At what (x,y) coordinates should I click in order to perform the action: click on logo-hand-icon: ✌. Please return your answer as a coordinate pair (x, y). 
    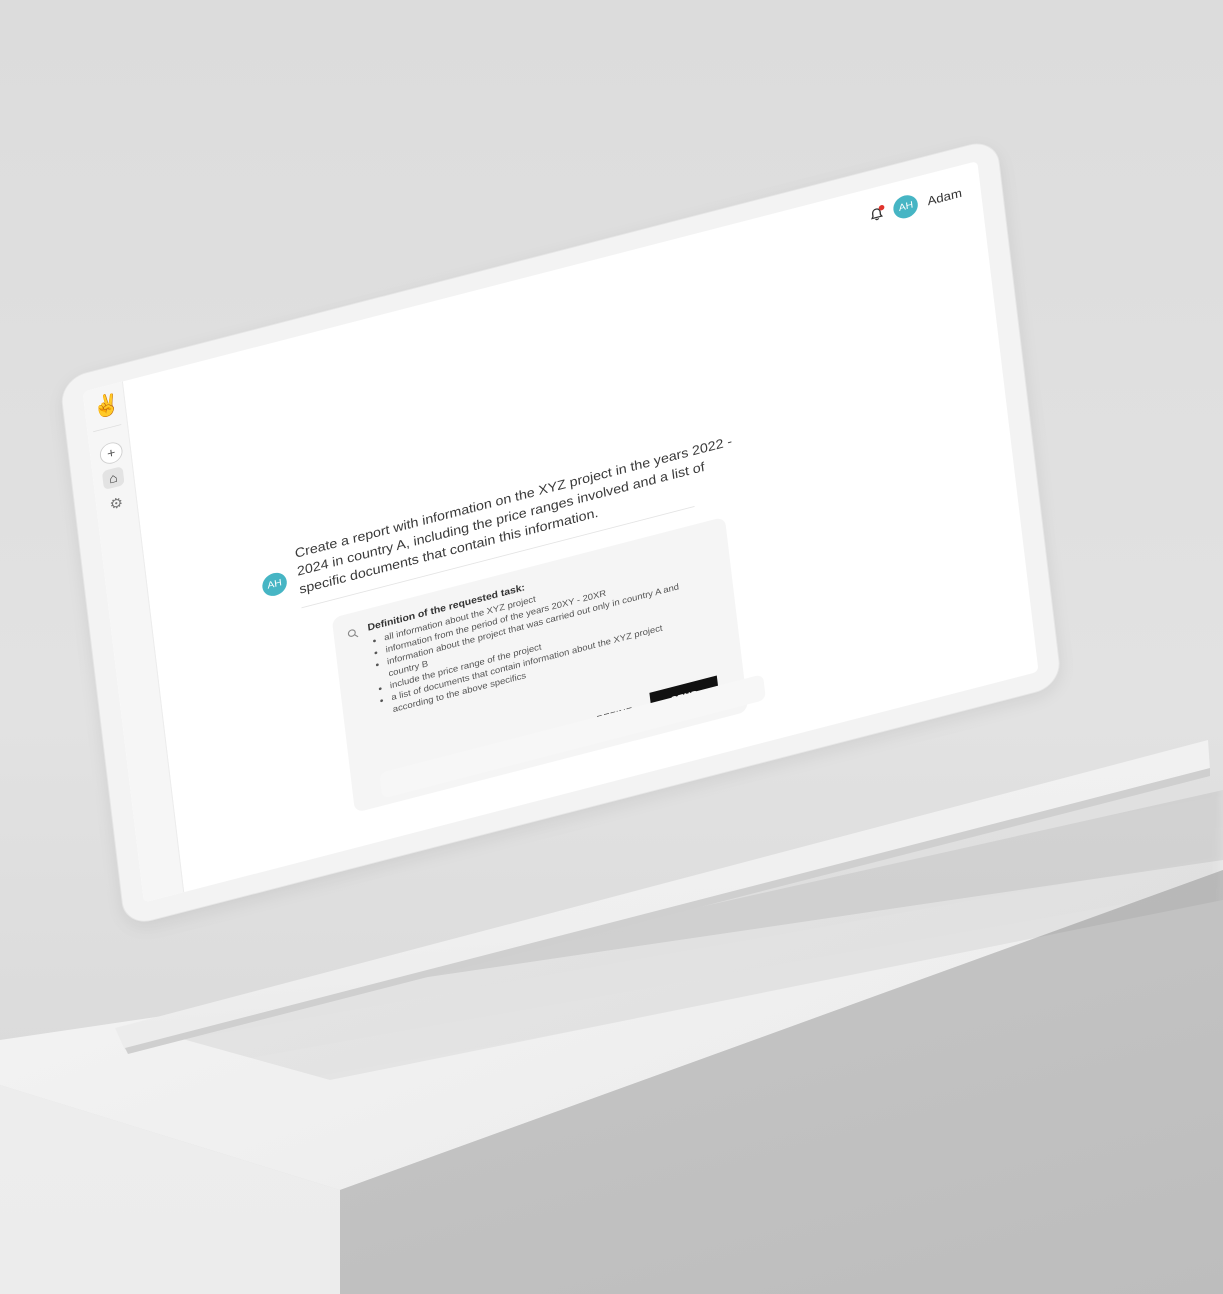
    Looking at the image, I should click on (106, 406).